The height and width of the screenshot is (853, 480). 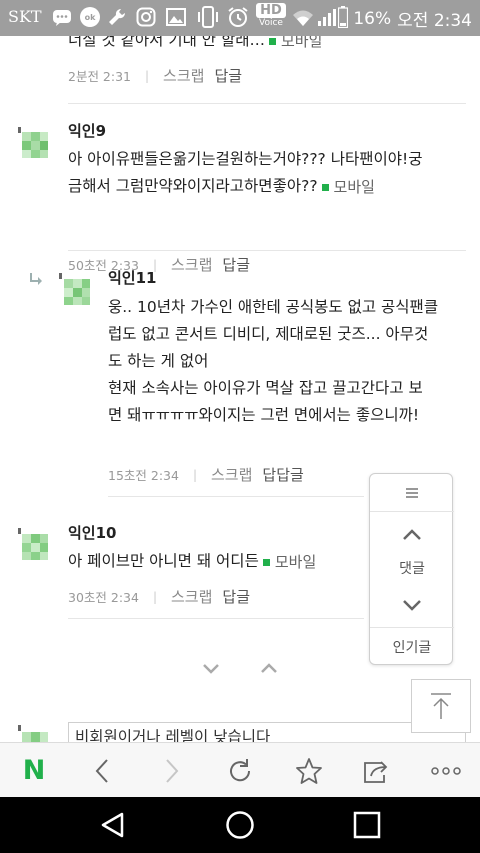 I want to click on refresh-icon, so click(x=240, y=769).